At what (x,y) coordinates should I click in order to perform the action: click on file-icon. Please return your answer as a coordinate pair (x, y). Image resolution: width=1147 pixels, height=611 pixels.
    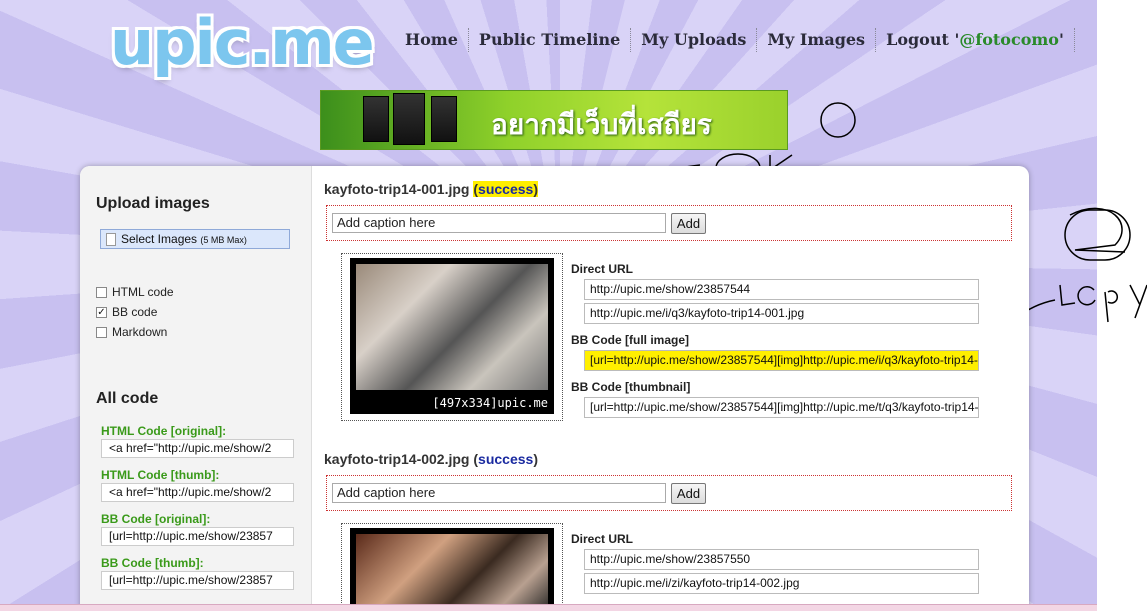
    Looking at the image, I should click on (111, 239).